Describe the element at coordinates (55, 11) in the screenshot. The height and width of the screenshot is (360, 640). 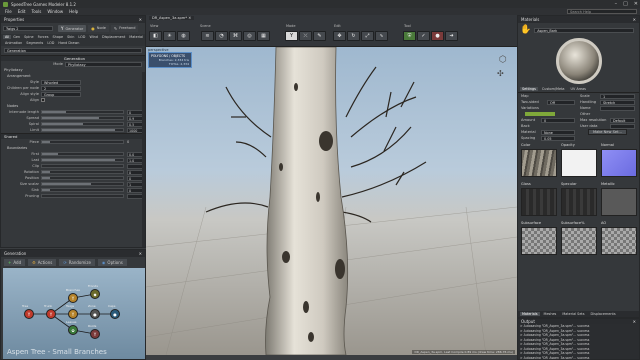
I see `menu-window: Window` at that location.